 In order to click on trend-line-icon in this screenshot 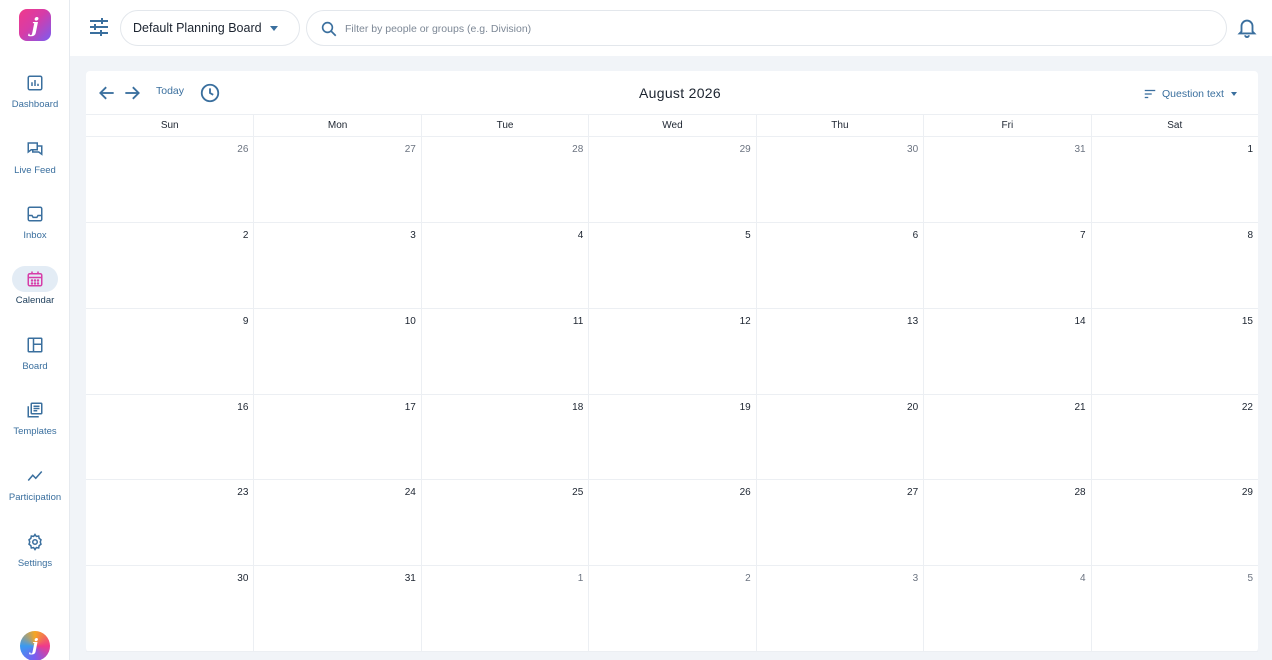, I will do `click(35, 476)`.